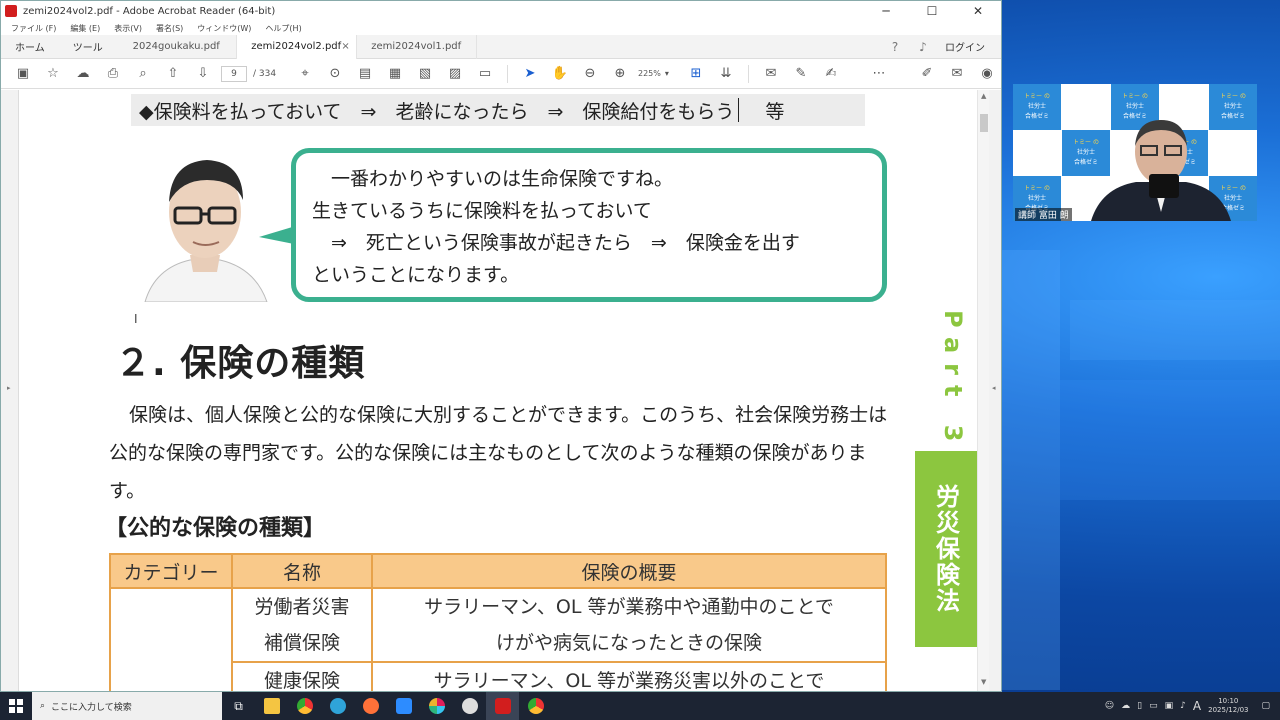 The height and width of the screenshot is (720, 1280). Describe the element at coordinates (953, 381) in the screenshot. I see `part-label: Part 3` at that location.